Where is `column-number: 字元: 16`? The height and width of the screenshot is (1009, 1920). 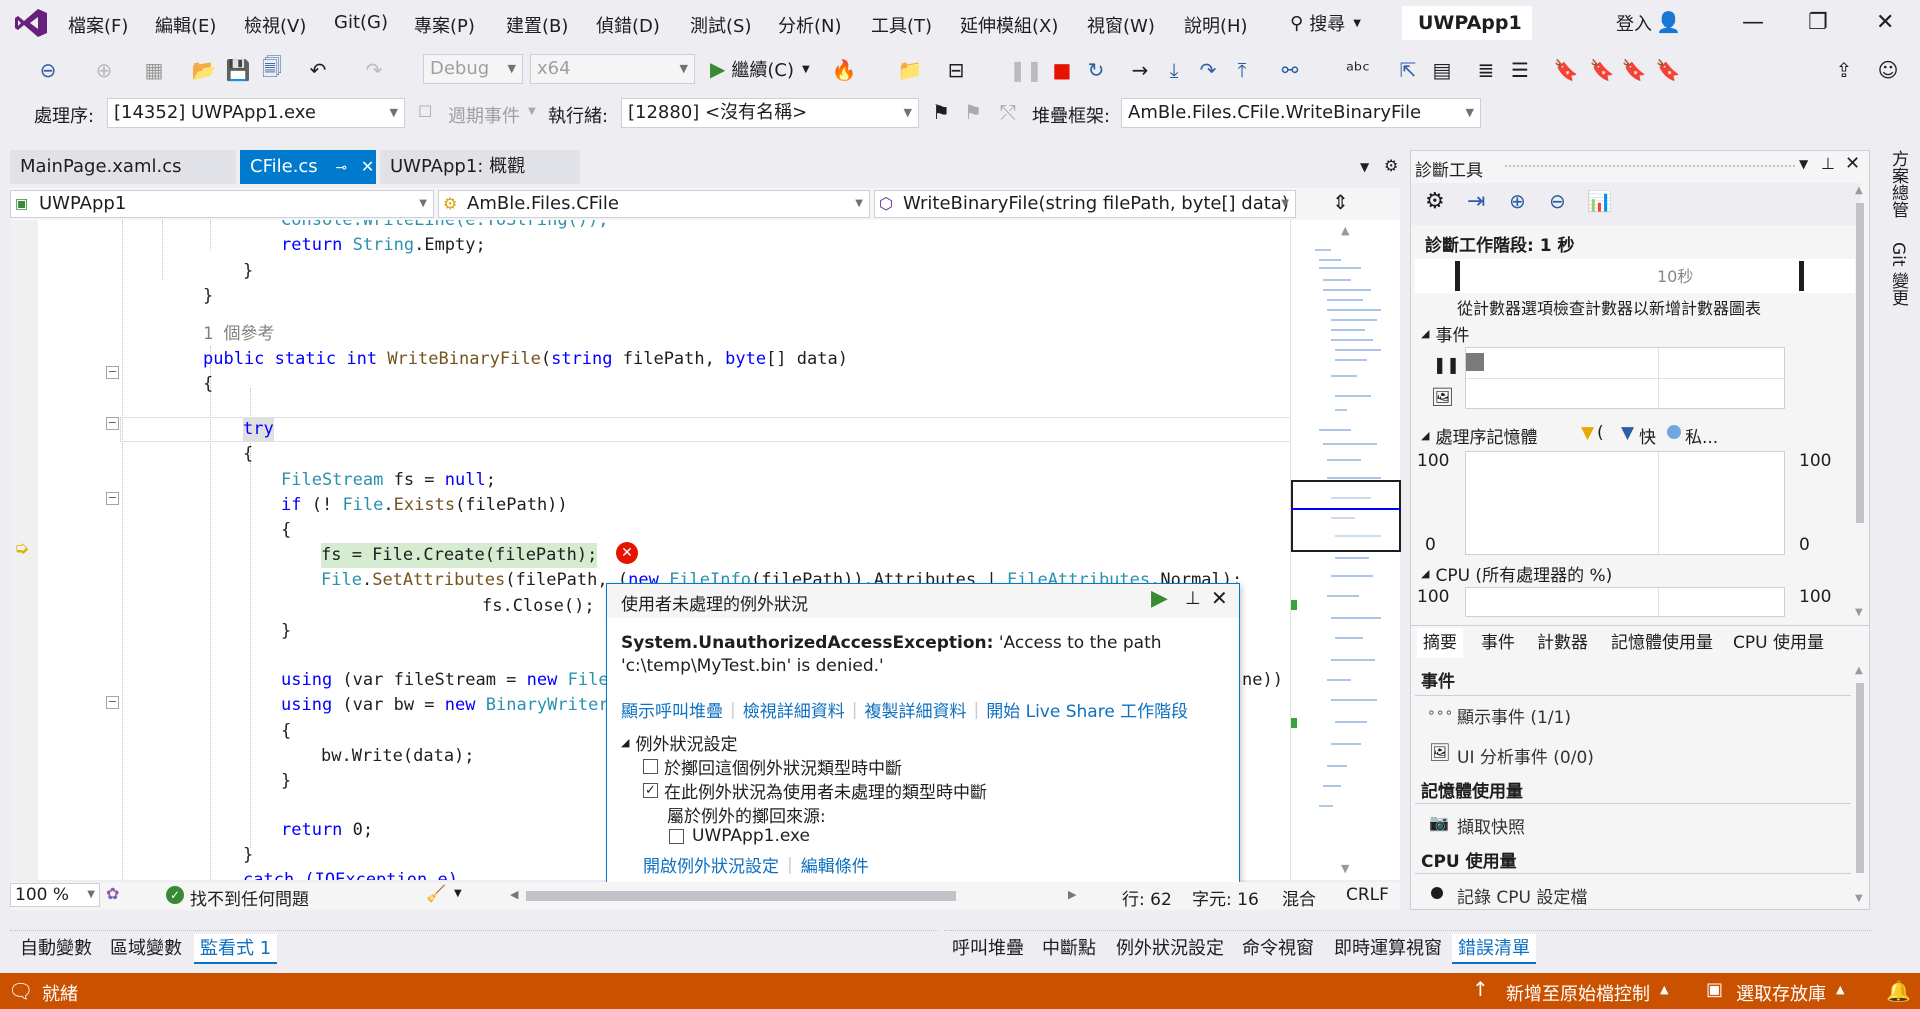 column-number: 字元: 16 is located at coordinates (1225, 897).